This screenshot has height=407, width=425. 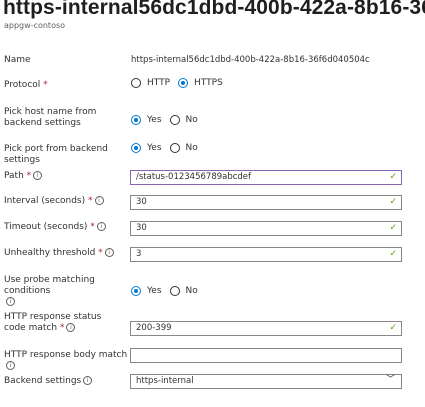 I want to click on path-input-value: /status-0123456789abcdef, so click(x=194, y=177).